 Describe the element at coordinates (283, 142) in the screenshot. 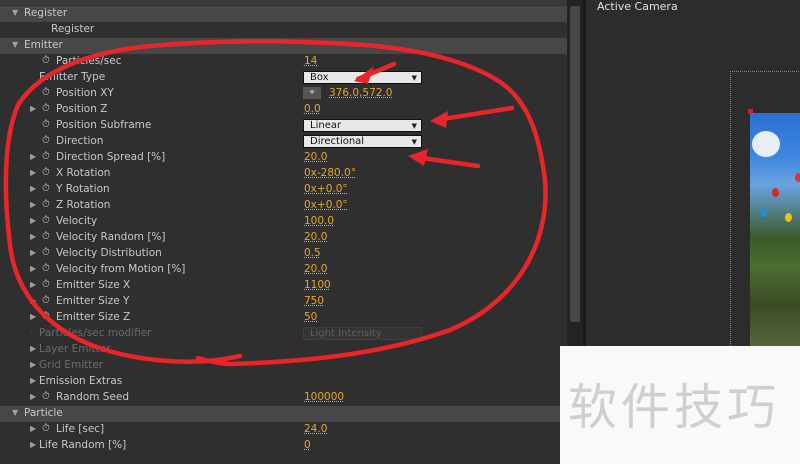

I see `param-row-direction: ⏱ Direction Directional ▼` at that location.